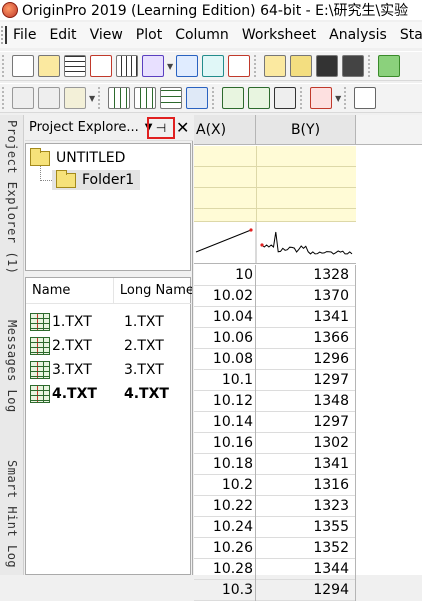 The height and width of the screenshot is (601, 422). I want to click on save-template-icon, so click(353, 66).